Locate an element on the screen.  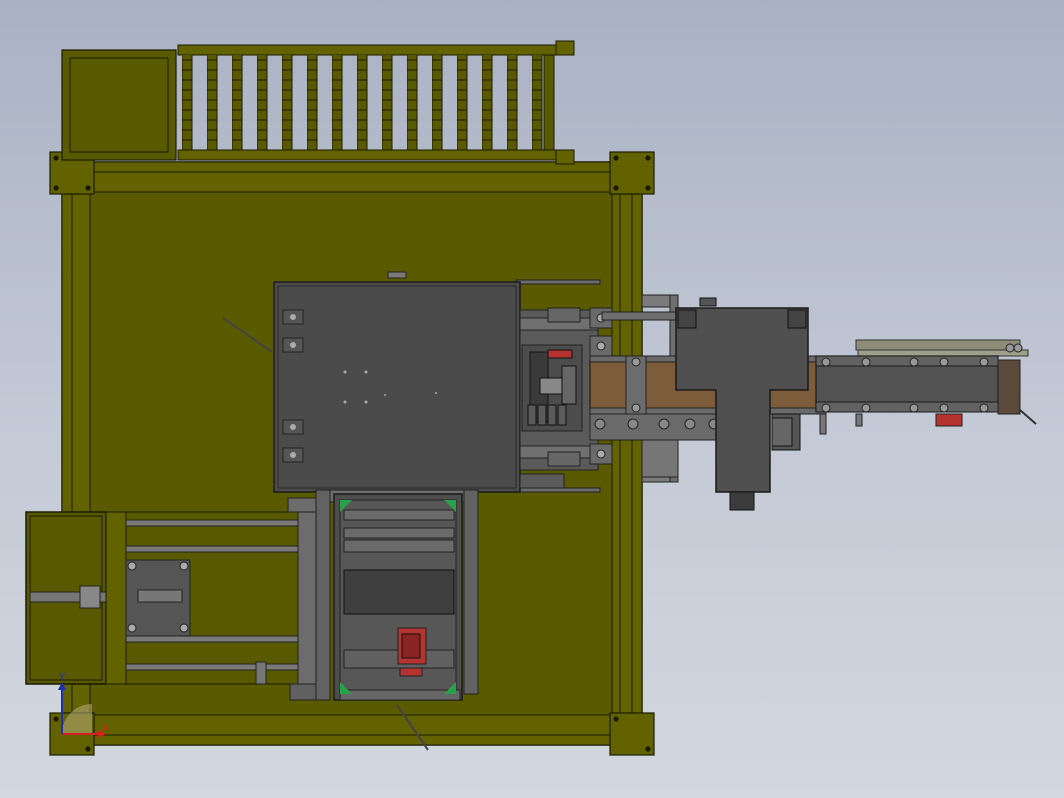
lift-cage is located at coordinates (397, 595).